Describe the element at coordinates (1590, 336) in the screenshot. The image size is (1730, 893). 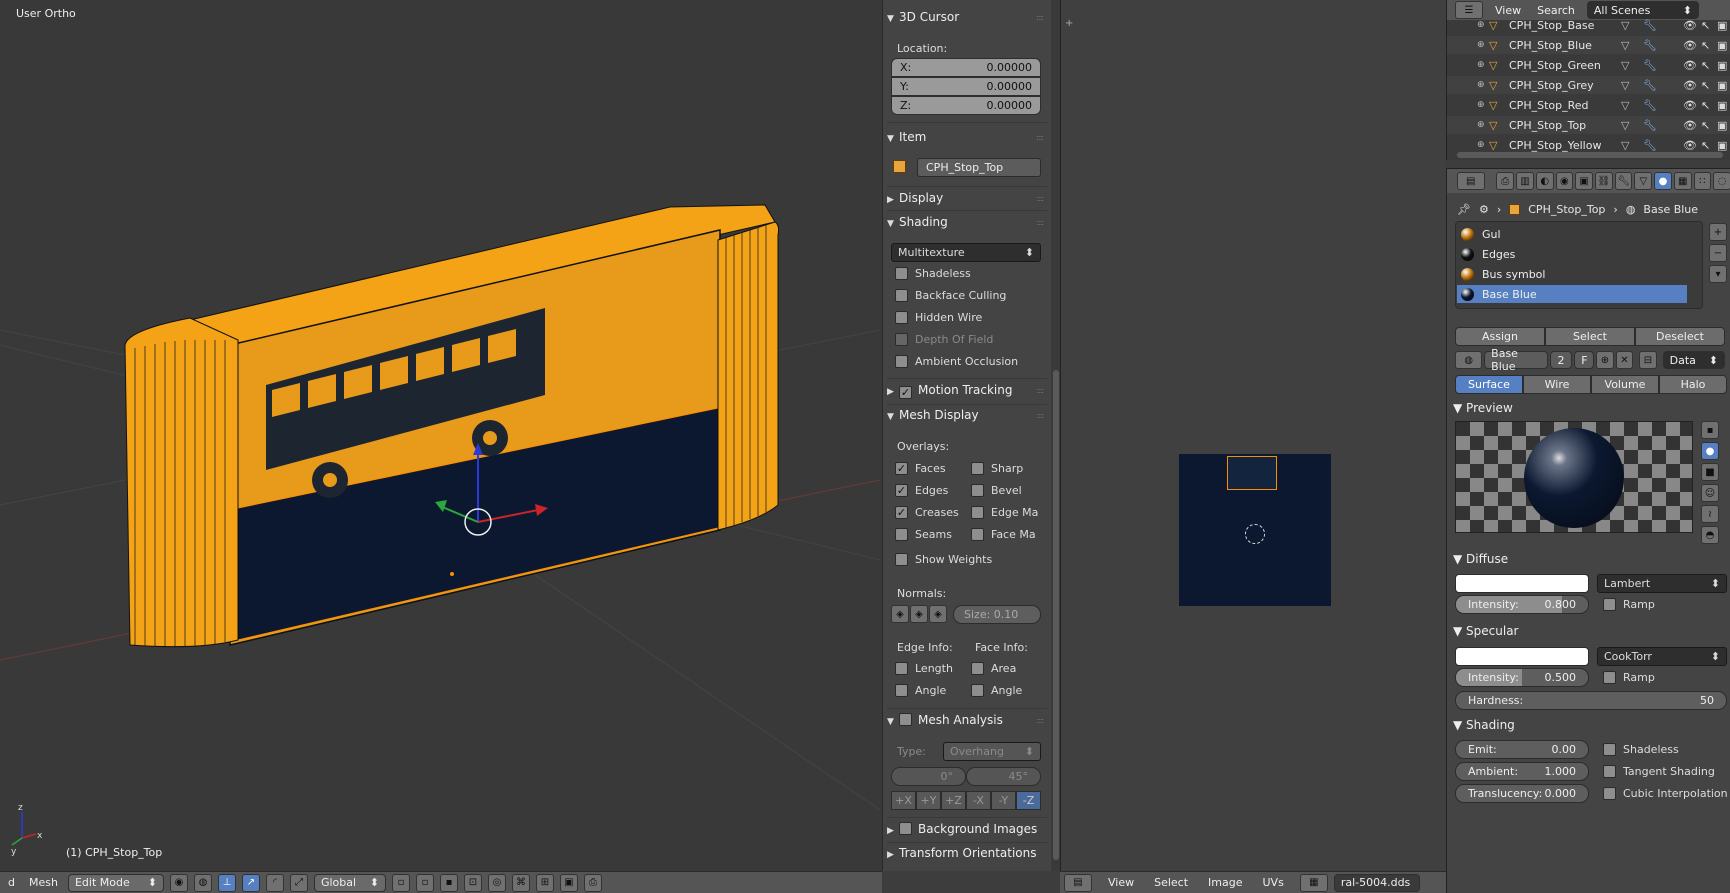
I see `select-button: Select` at that location.